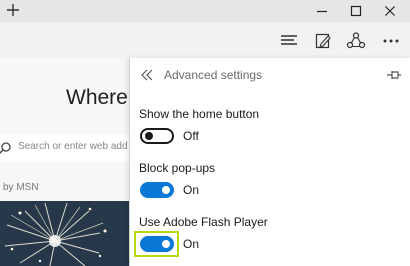  What do you see at coordinates (191, 136) in the screenshot?
I see `toggle-state-label: Off` at bounding box center [191, 136].